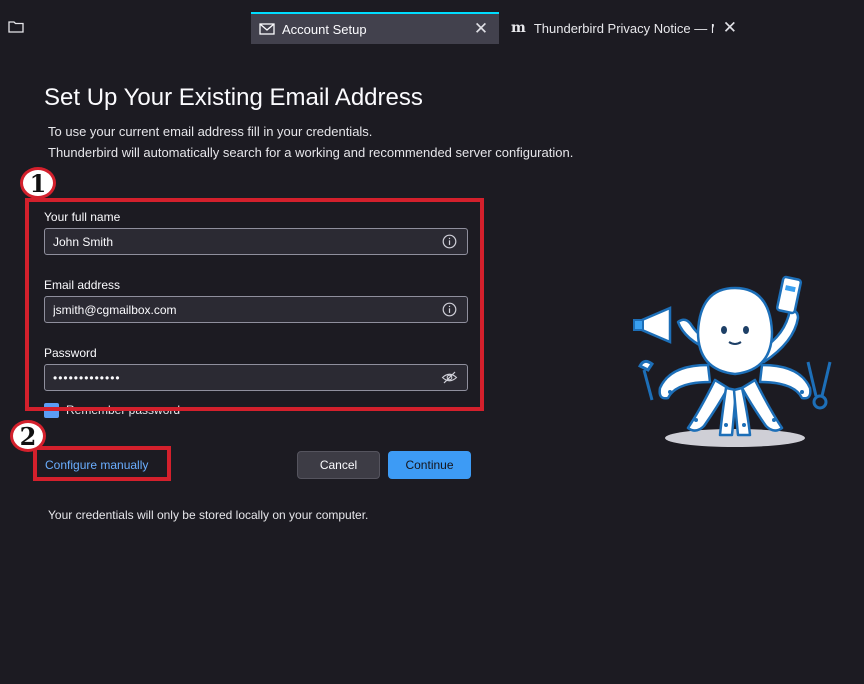 The height and width of the screenshot is (684, 864). Describe the element at coordinates (375, 28) in the screenshot. I see `tab-account-setup: Account Setup ✕` at that location.